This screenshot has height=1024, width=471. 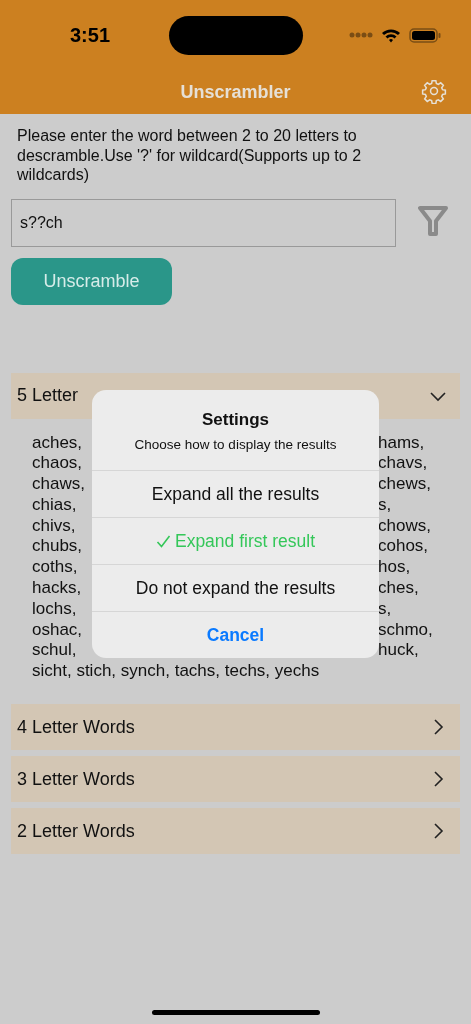 What do you see at coordinates (54, 505) in the screenshot?
I see `word-list-text: chias,` at bounding box center [54, 505].